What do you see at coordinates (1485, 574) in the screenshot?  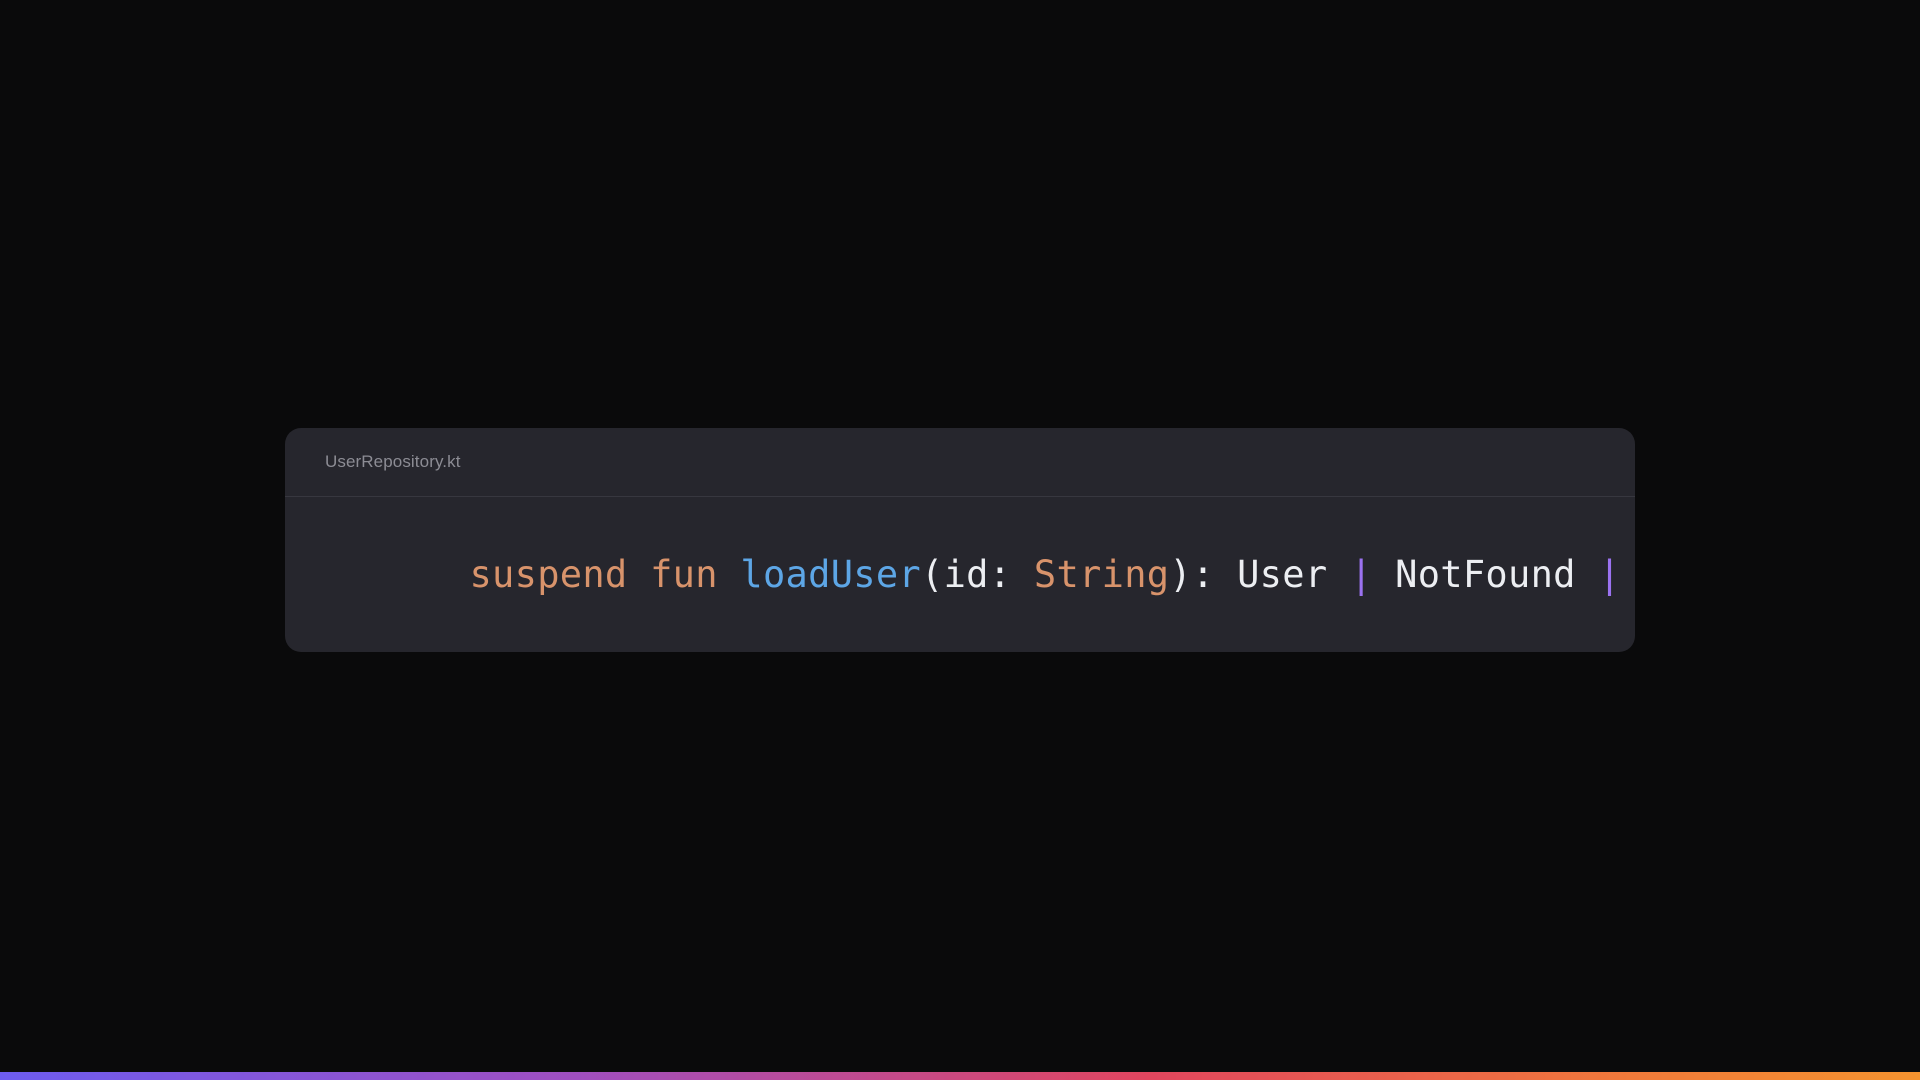 I see `code-token-plain: NotFound` at bounding box center [1485, 574].